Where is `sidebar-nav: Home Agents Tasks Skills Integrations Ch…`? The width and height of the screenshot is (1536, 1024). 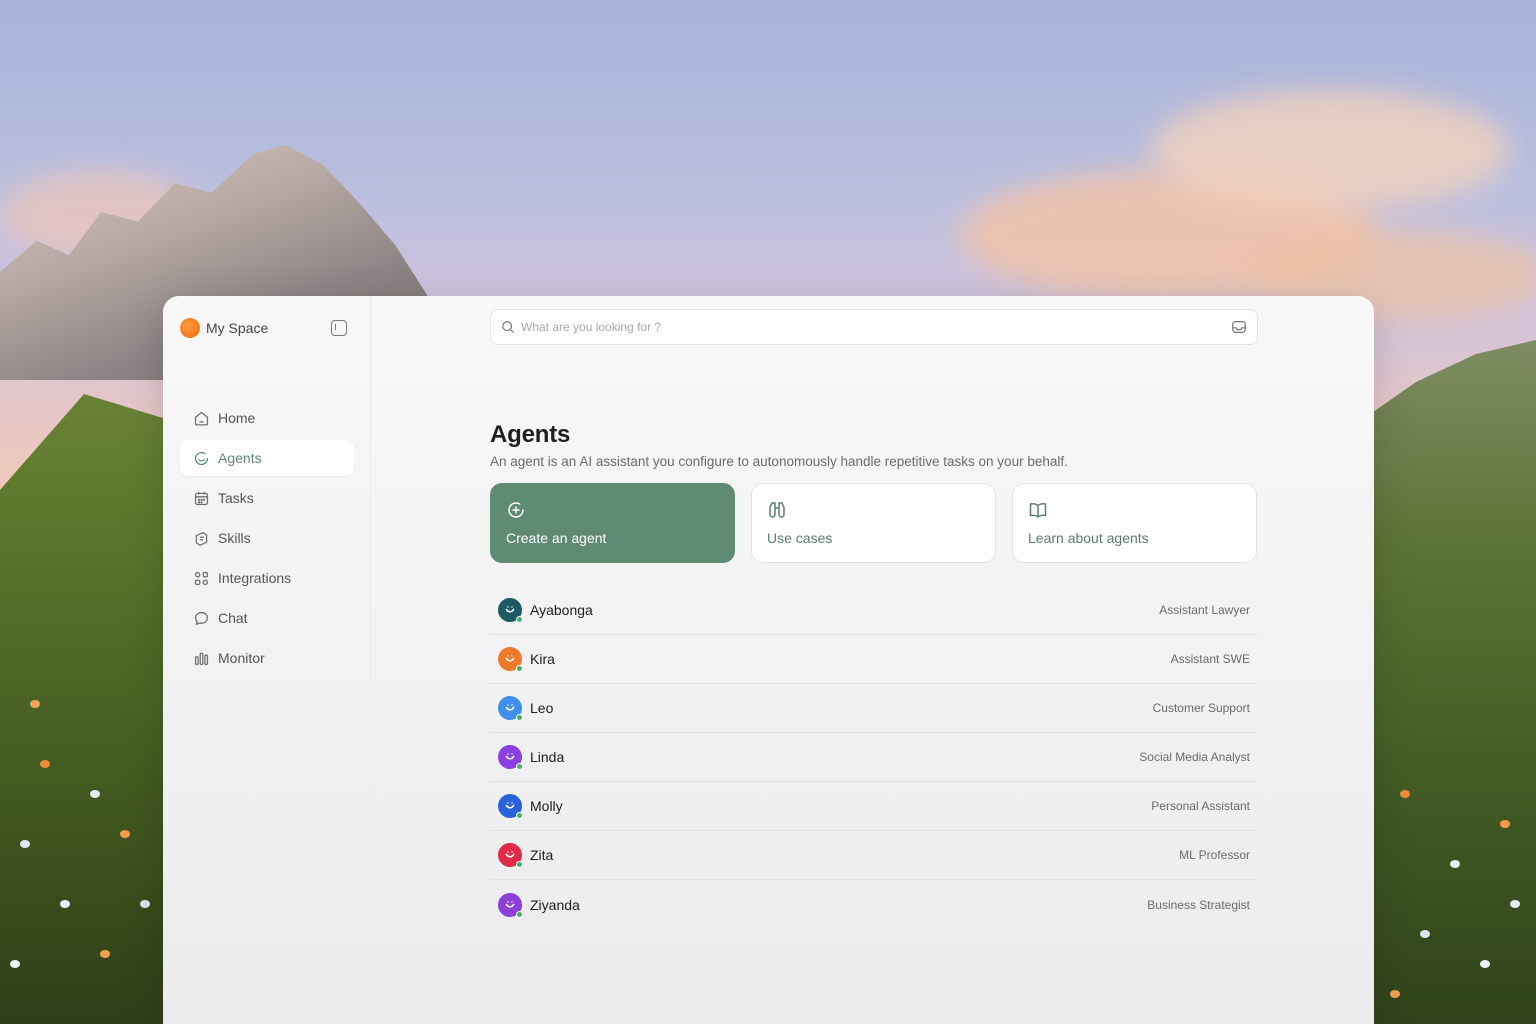
sidebar-nav: Home Agents Tasks Skills Integrations Ch… is located at coordinates (267, 538).